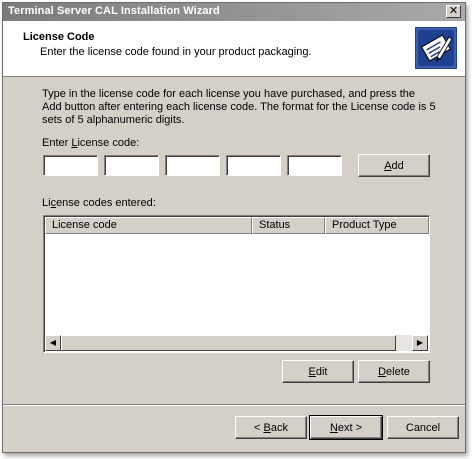 Image resolution: width=474 pixels, height=459 pixels. I want to click on license-wizard-icon, so click(436, 48).